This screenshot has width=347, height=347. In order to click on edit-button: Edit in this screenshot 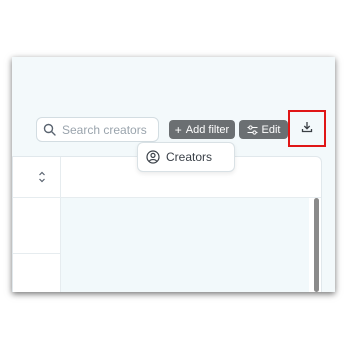, I will do `click(263, 129)`.